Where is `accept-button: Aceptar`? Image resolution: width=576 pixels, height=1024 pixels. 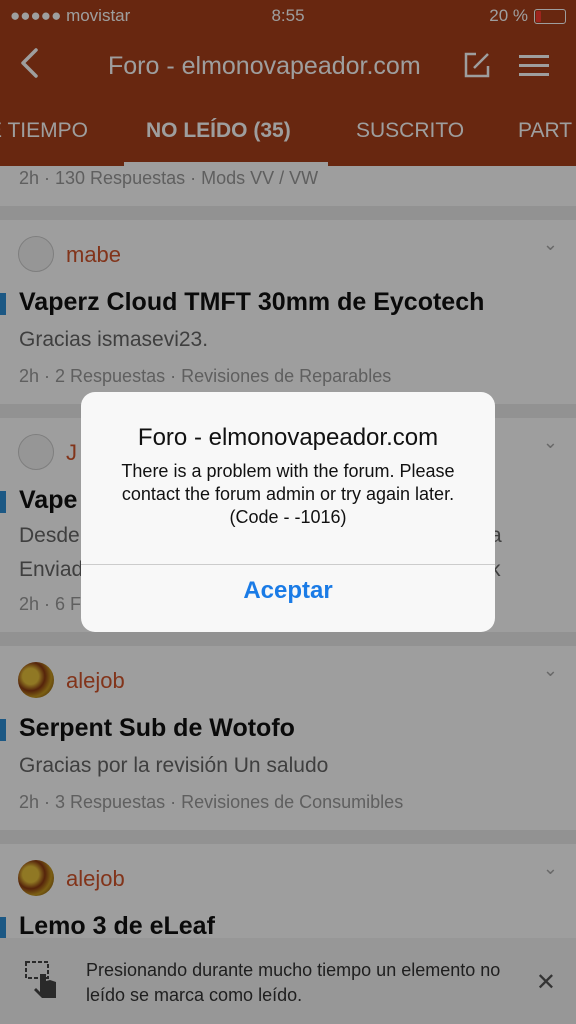
accept-button: Aceptar is located at coordinates (288, 598).